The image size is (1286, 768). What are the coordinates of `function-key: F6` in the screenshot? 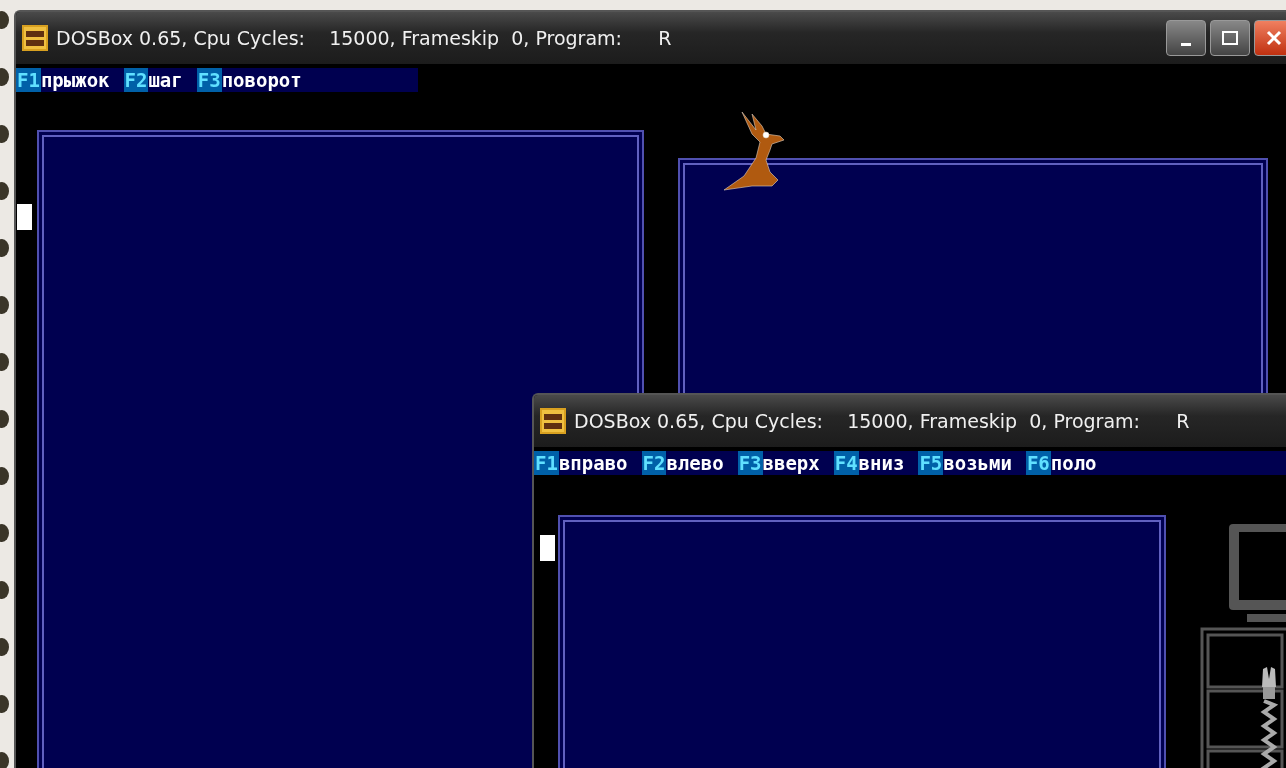 It's located at (1038, 463).